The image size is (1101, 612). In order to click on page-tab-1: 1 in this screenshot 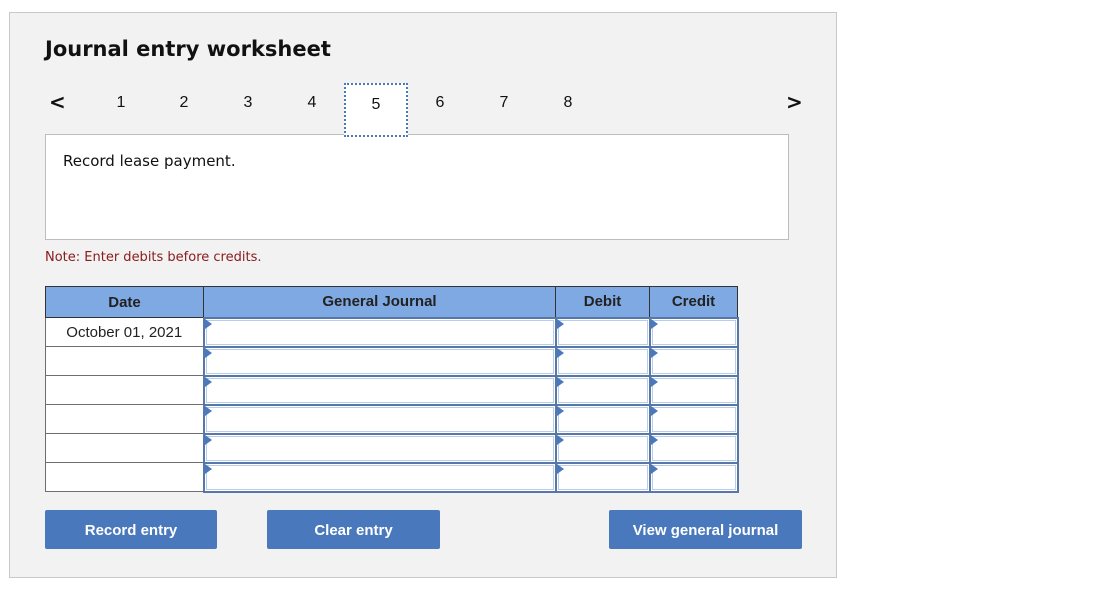, I will do `click(121, 109)`.